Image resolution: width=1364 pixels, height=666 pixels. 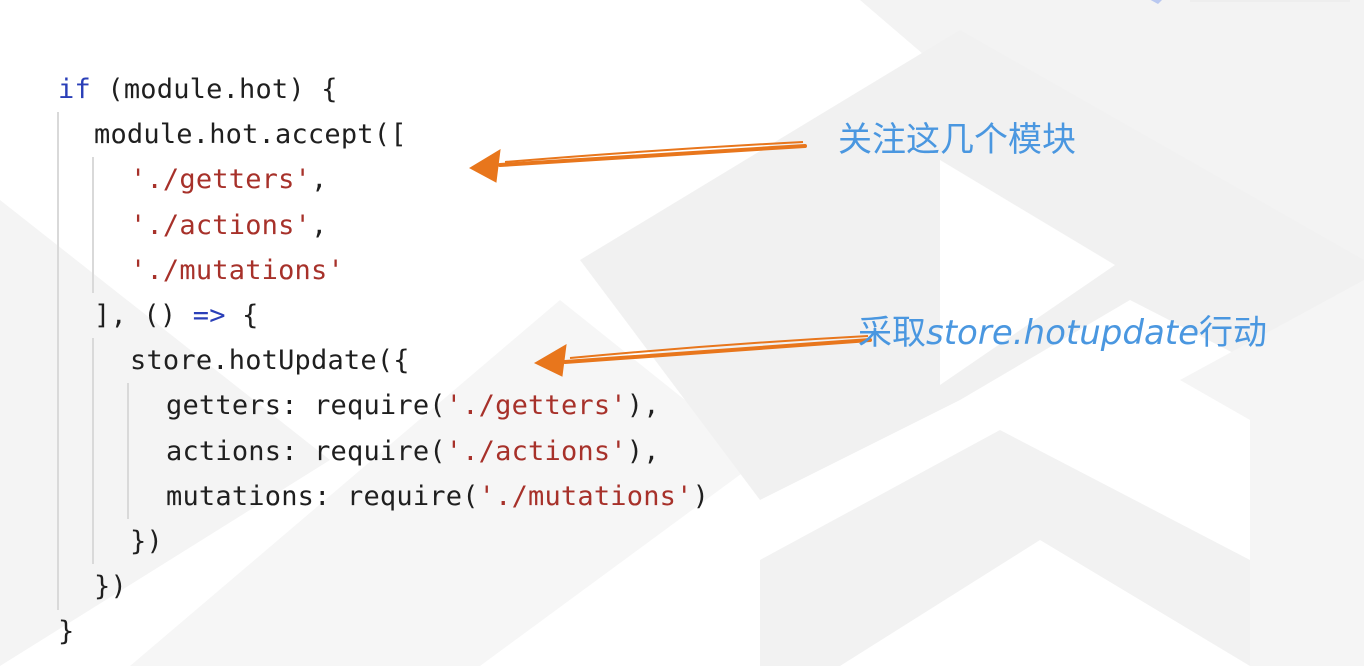 I want to click on annotation-watch-modules: 关注这几个模块, so click(x=957, y=136).